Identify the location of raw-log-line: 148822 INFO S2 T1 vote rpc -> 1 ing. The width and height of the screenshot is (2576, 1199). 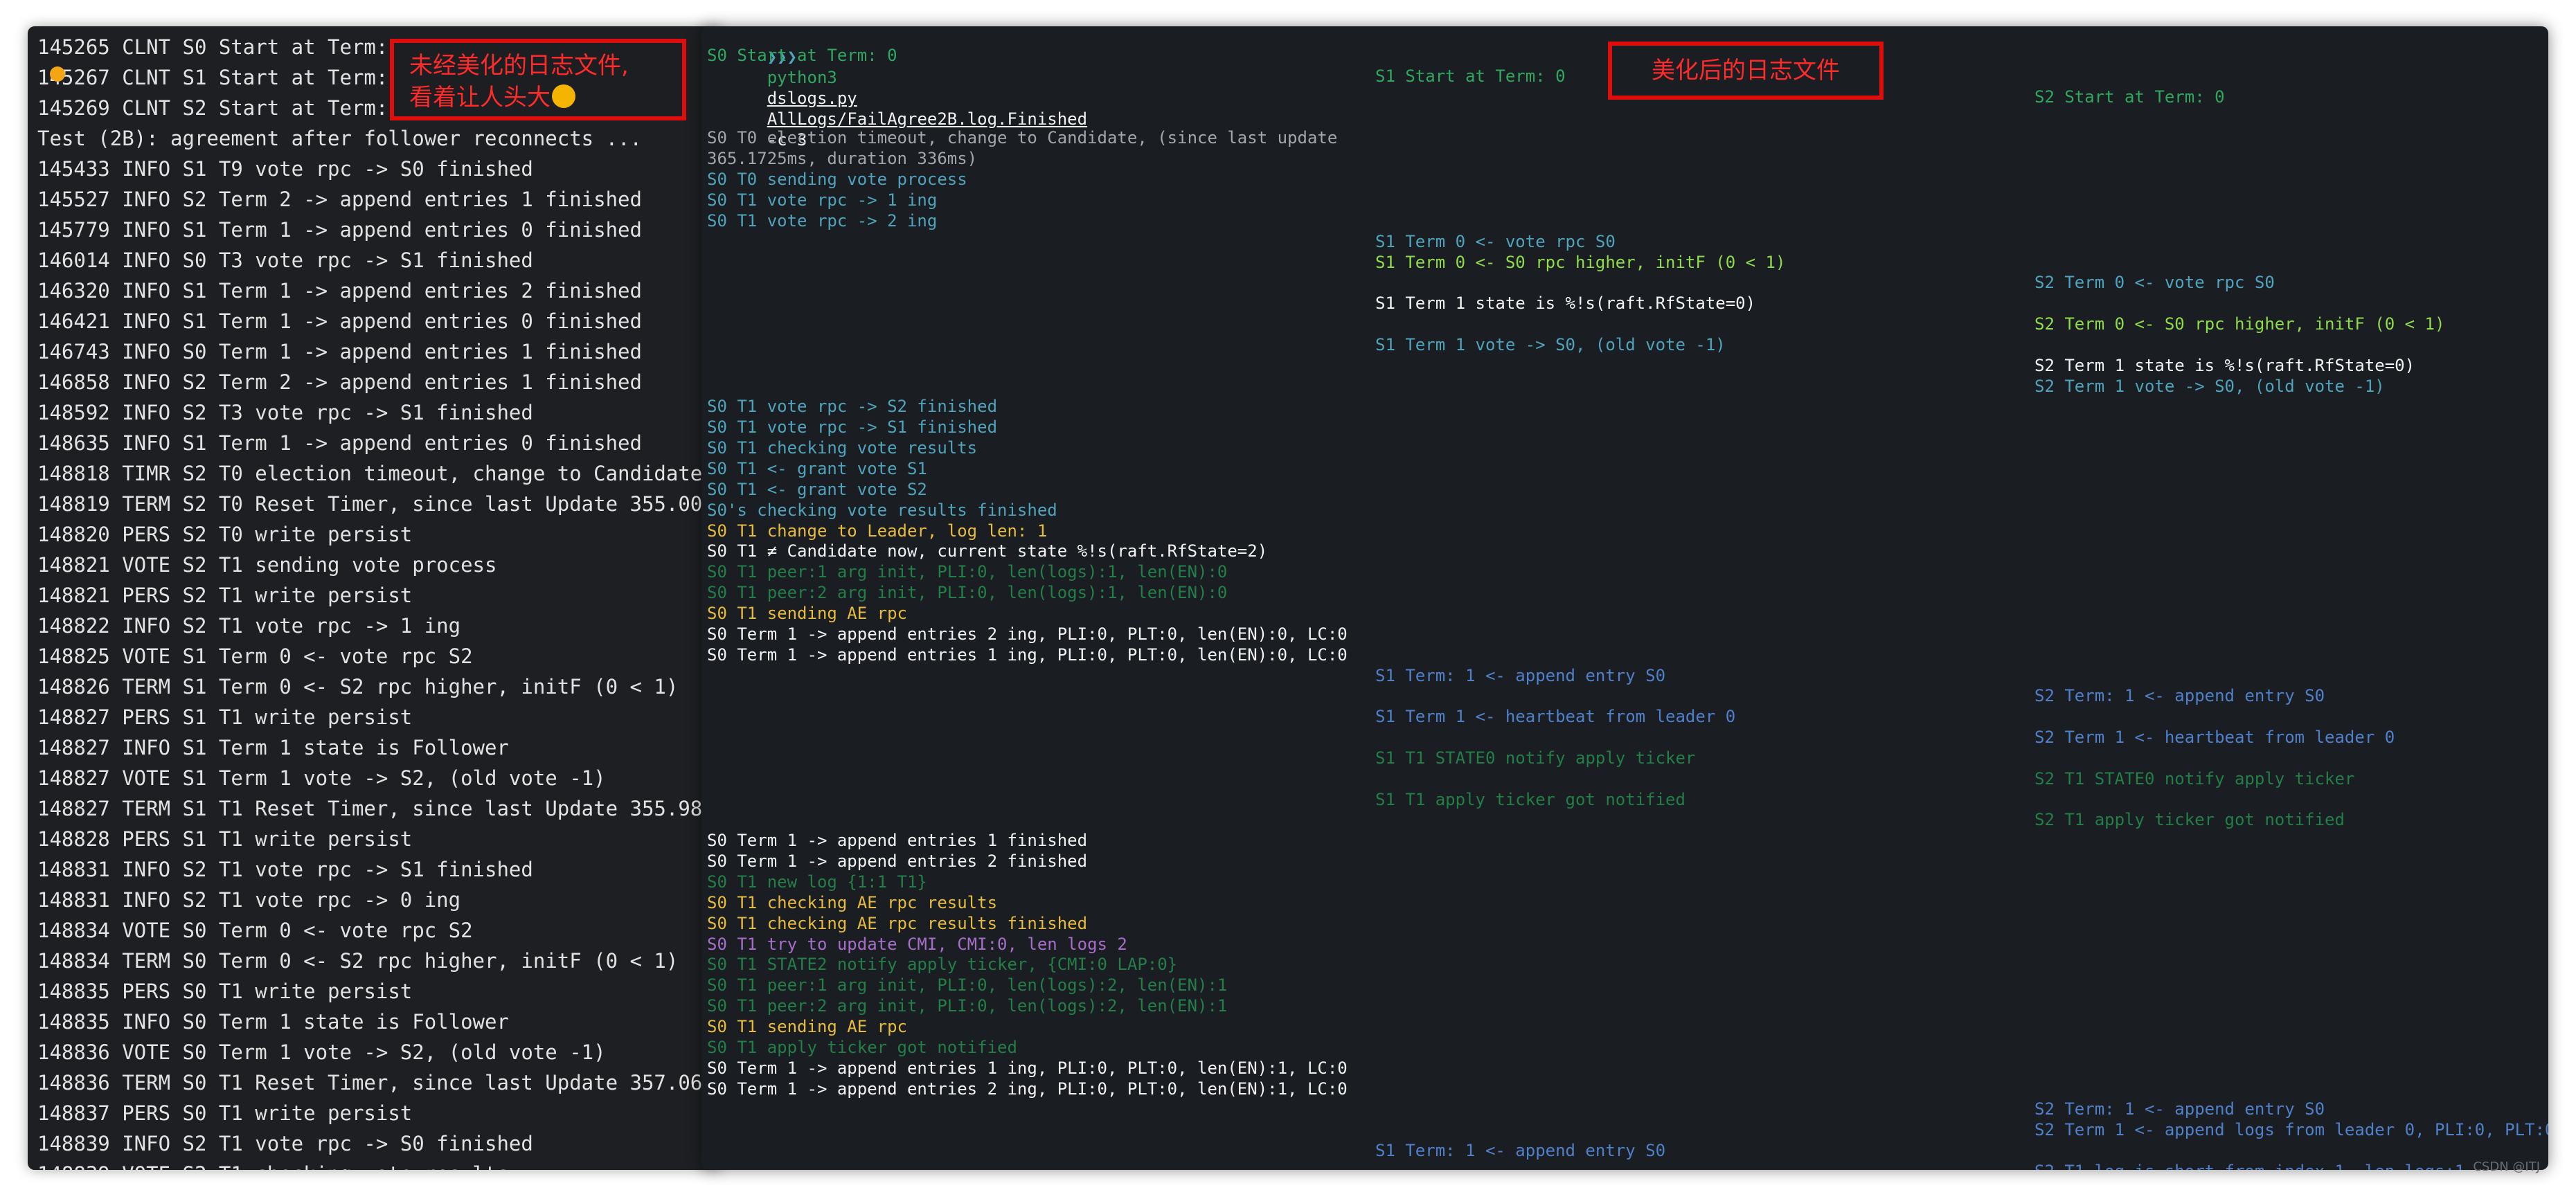
(249, 626).